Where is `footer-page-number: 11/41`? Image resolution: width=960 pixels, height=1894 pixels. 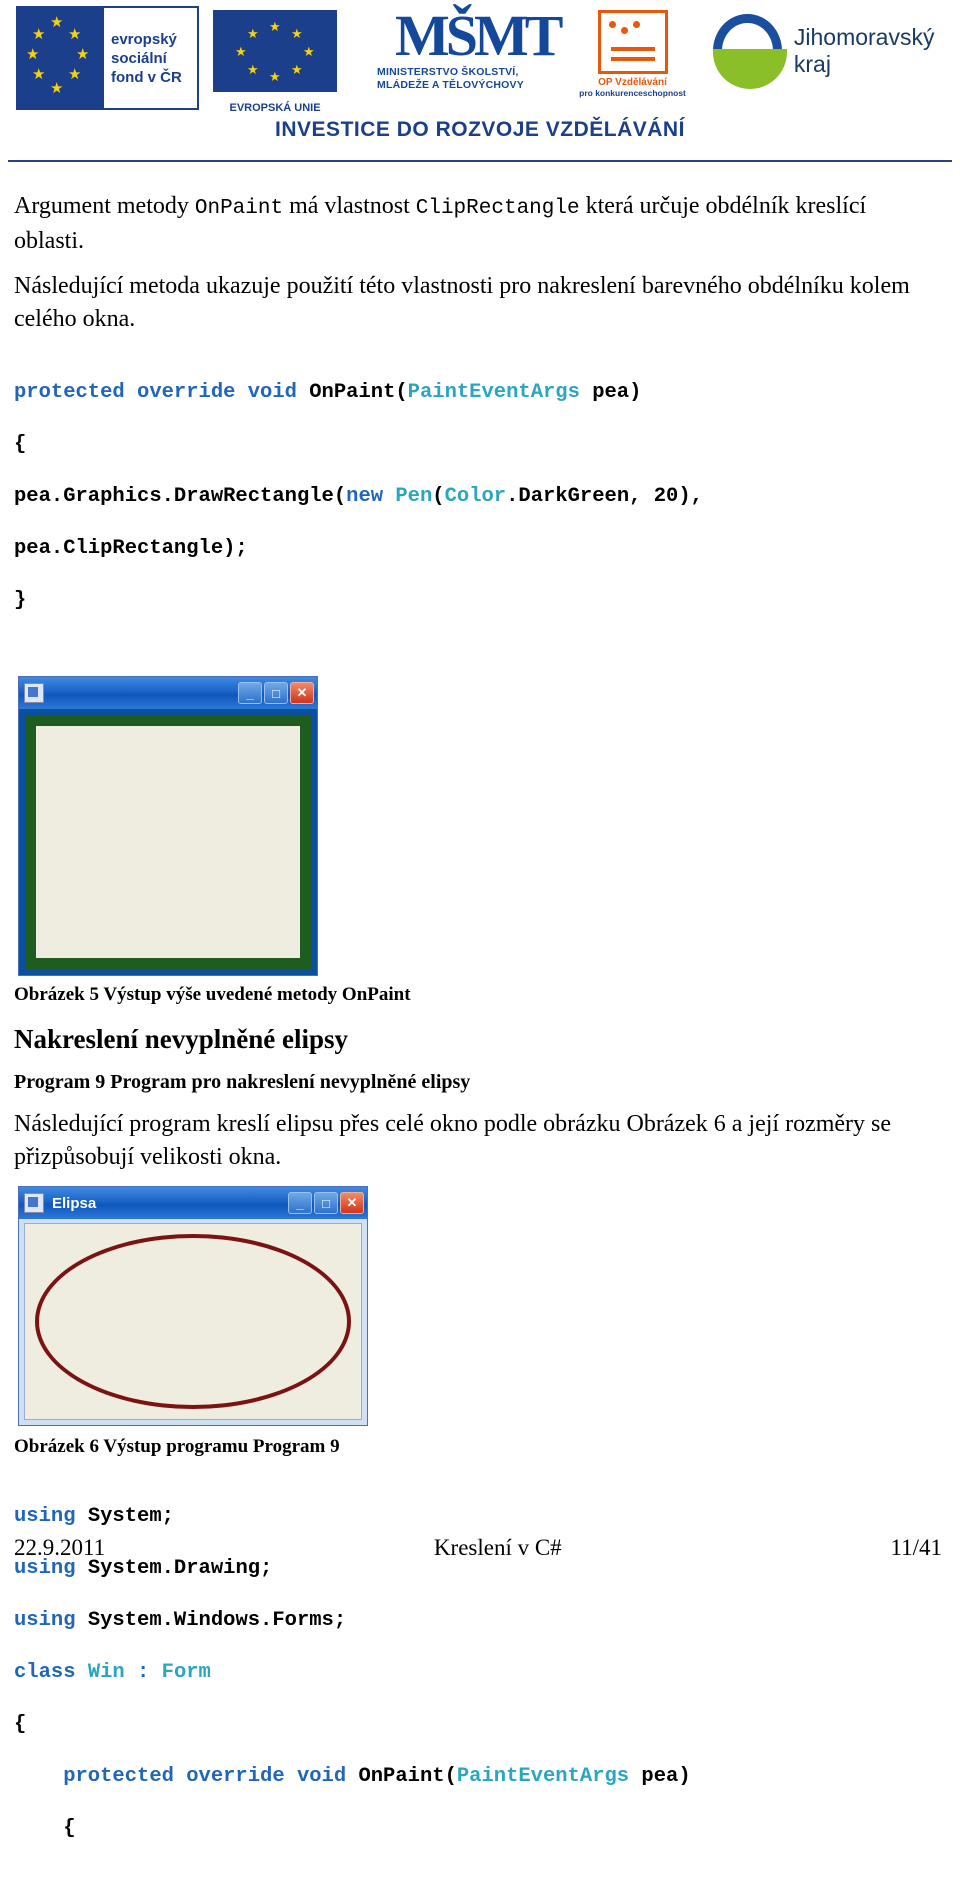 footer-page-number: 11/41 is located at coordinates (916, 1547).